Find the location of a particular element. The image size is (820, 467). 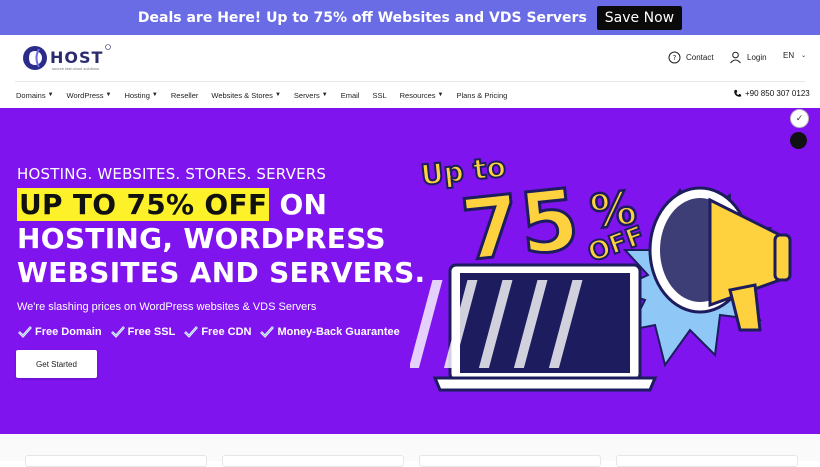

hero-kicker: HOSTING. WEBSITES. STORES. SERVERS is located at coordinates (172, 174).